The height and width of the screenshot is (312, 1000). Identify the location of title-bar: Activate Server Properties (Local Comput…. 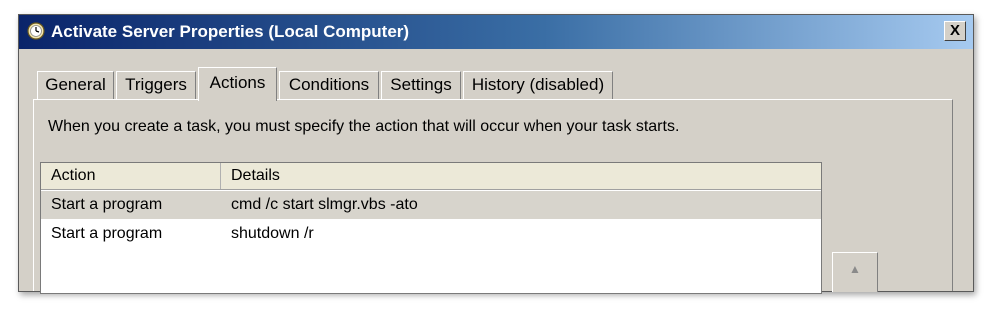
(496, 32).